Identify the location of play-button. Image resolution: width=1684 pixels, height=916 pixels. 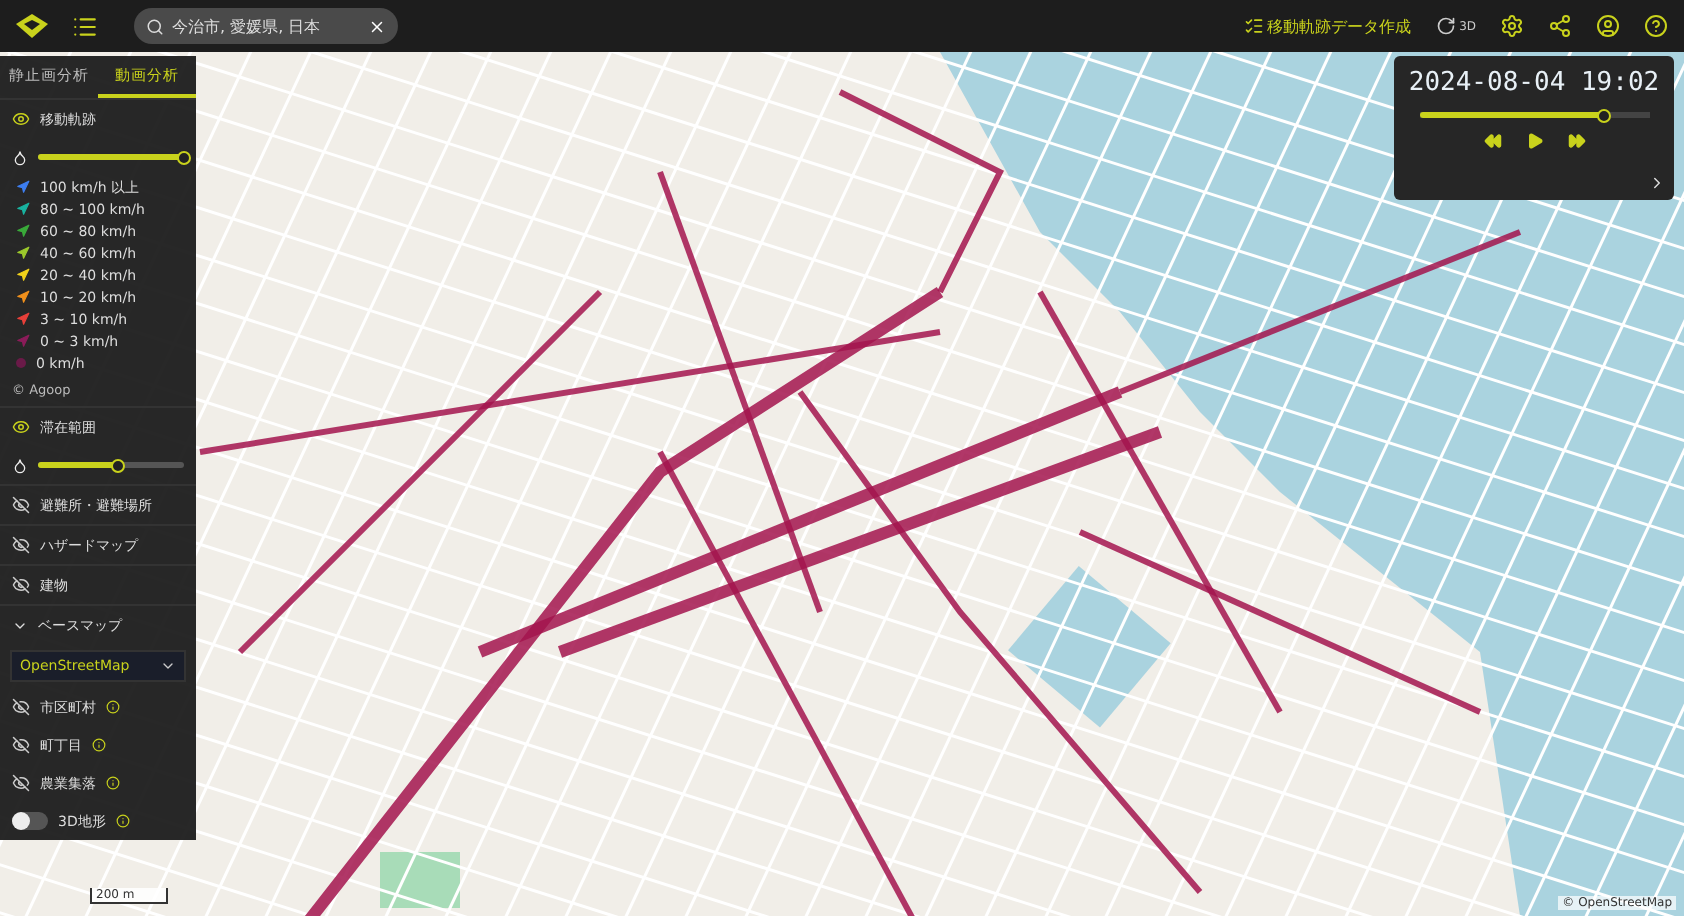
(1534, 141).